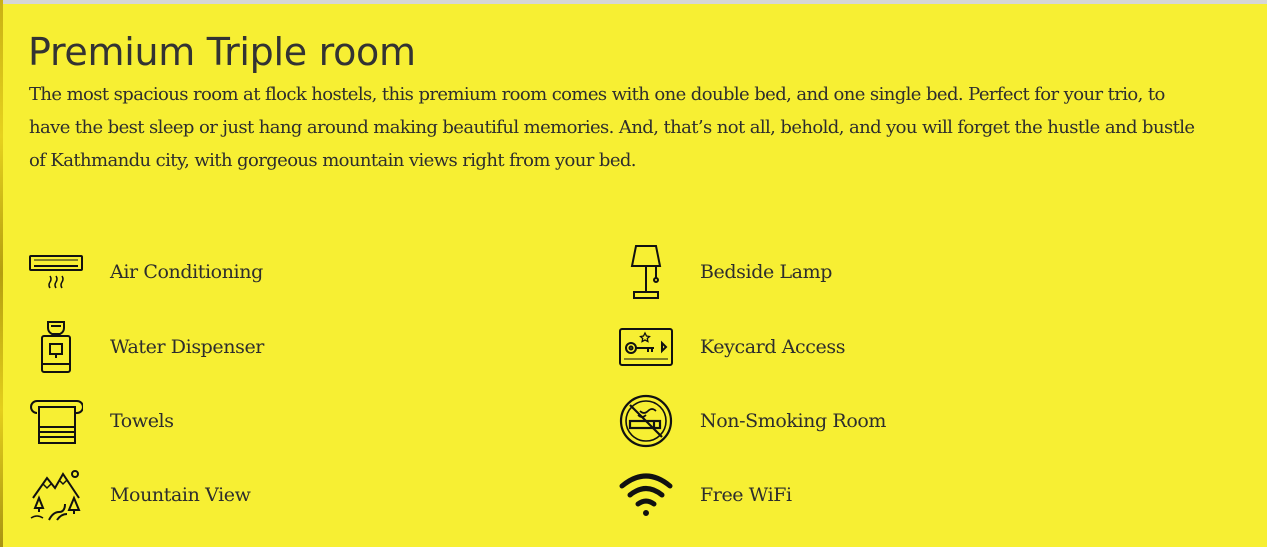 This screenshot has height=547, width=1267. I want to click on air-conditioner-icon, so click(56, 272).